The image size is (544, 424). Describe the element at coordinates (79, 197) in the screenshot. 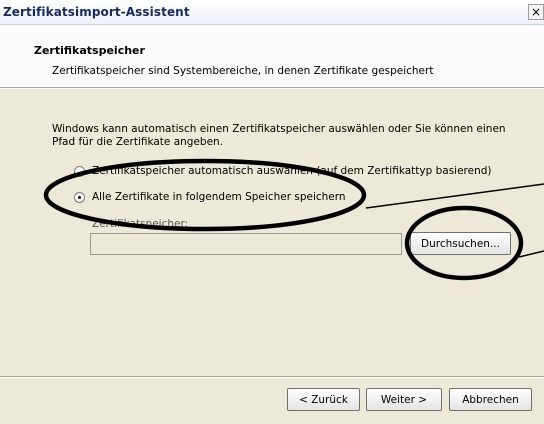

I see `radio-manual-store-button` at that location.